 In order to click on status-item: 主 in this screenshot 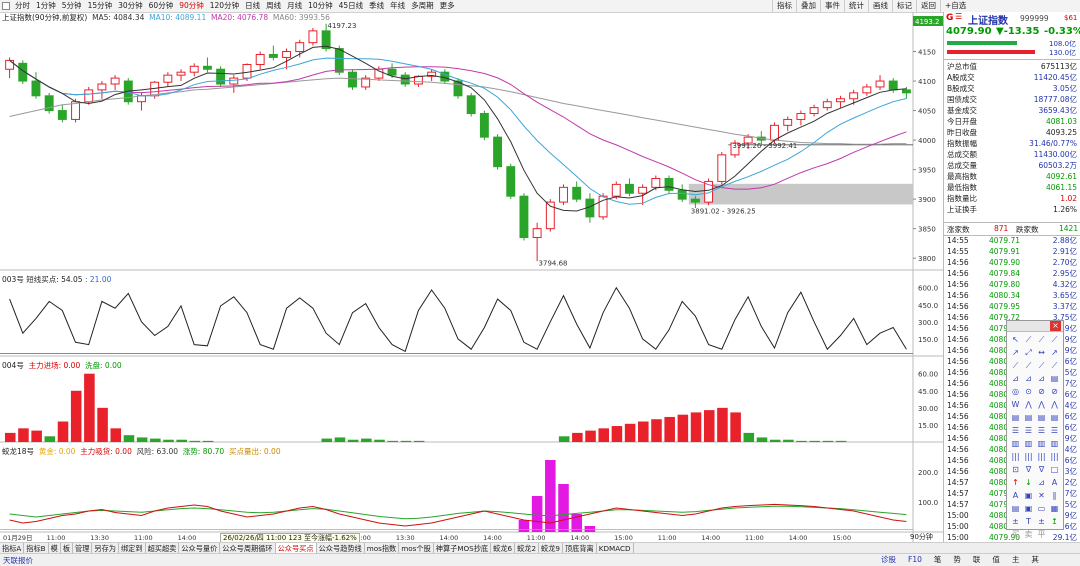, I will do `click(1016, 560)`.